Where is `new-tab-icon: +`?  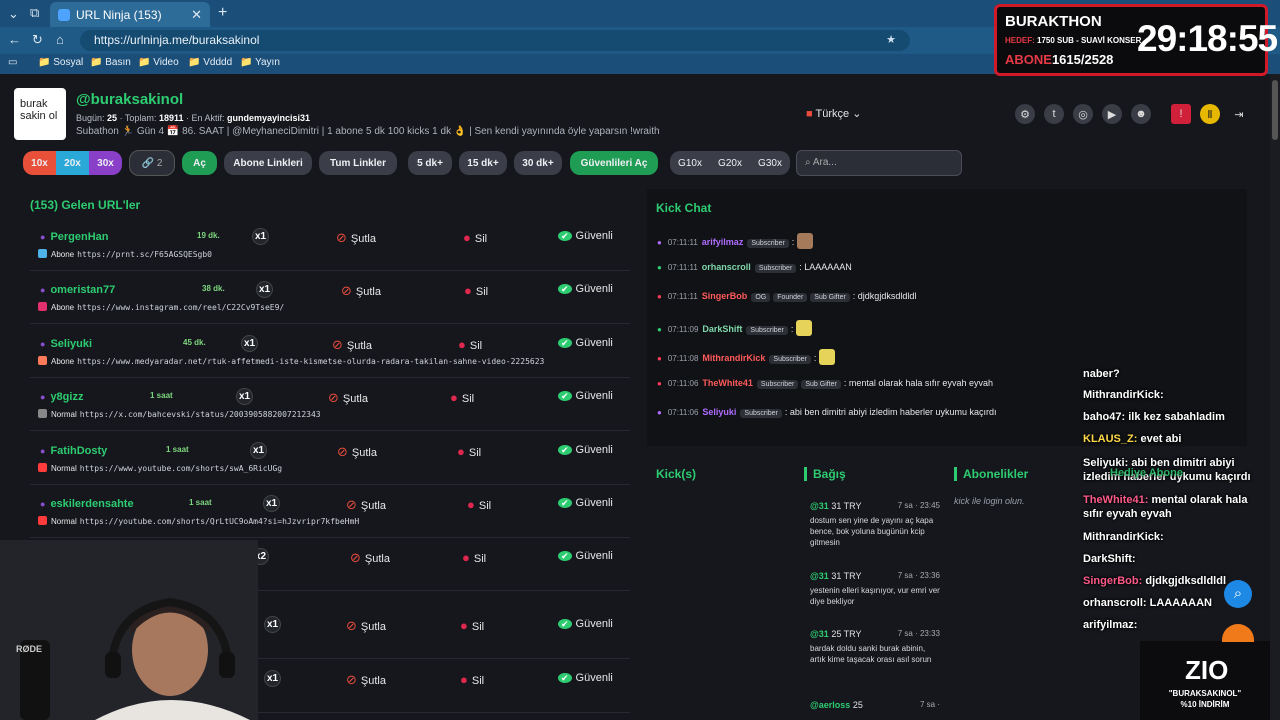 new-tab-icon: + is located at coordinates (222, 13).